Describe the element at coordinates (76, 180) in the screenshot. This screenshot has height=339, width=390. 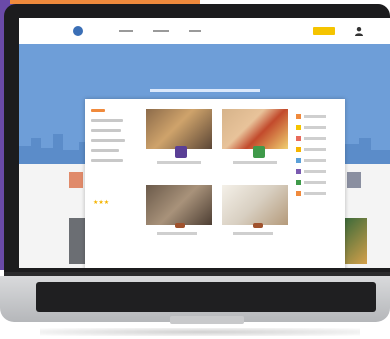
I see `side-thumbnail-left` at that location.